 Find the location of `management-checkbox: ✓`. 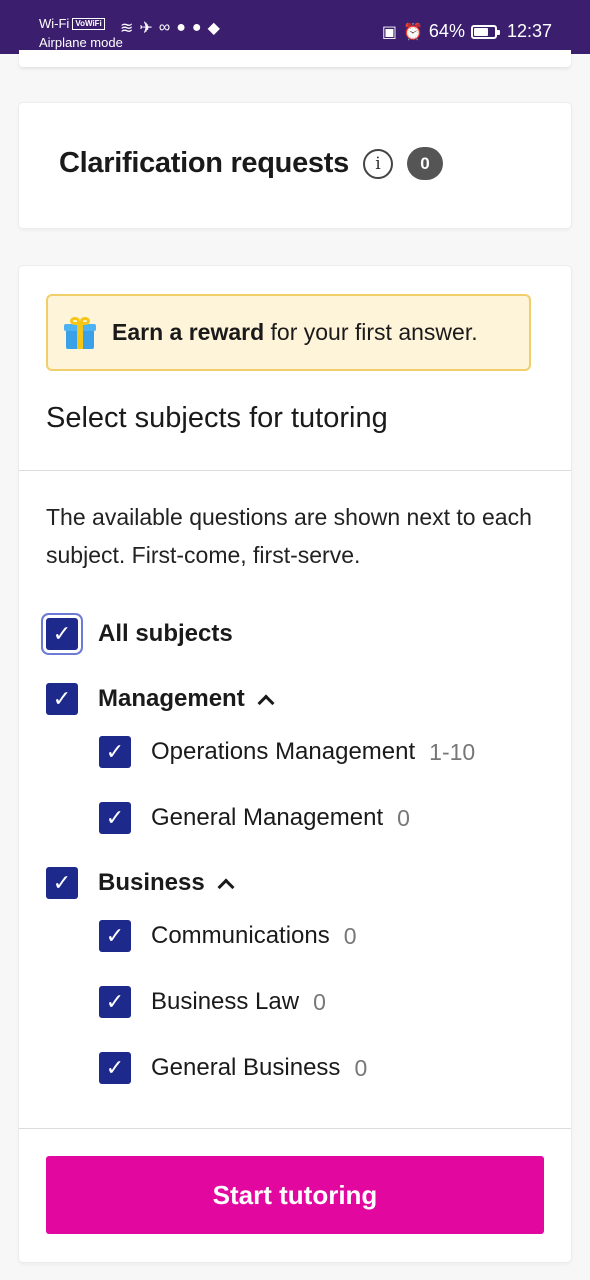

management-checkbox: ✓ is located at coordinates (62, 699).